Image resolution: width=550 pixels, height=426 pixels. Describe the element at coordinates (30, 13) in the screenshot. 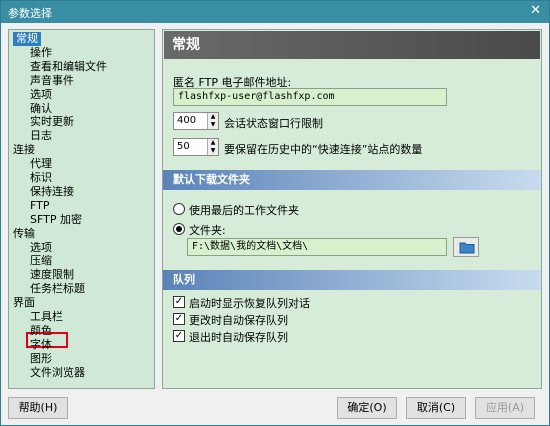

I see `window-title: 参数选择` at that location.